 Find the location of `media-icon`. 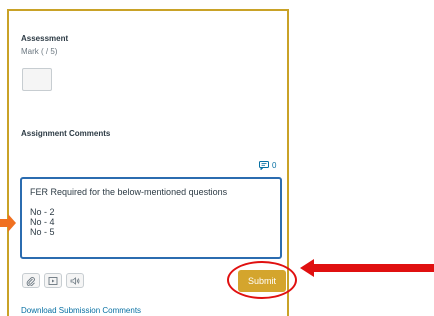

media-icon is located at coordinates (53, 280).